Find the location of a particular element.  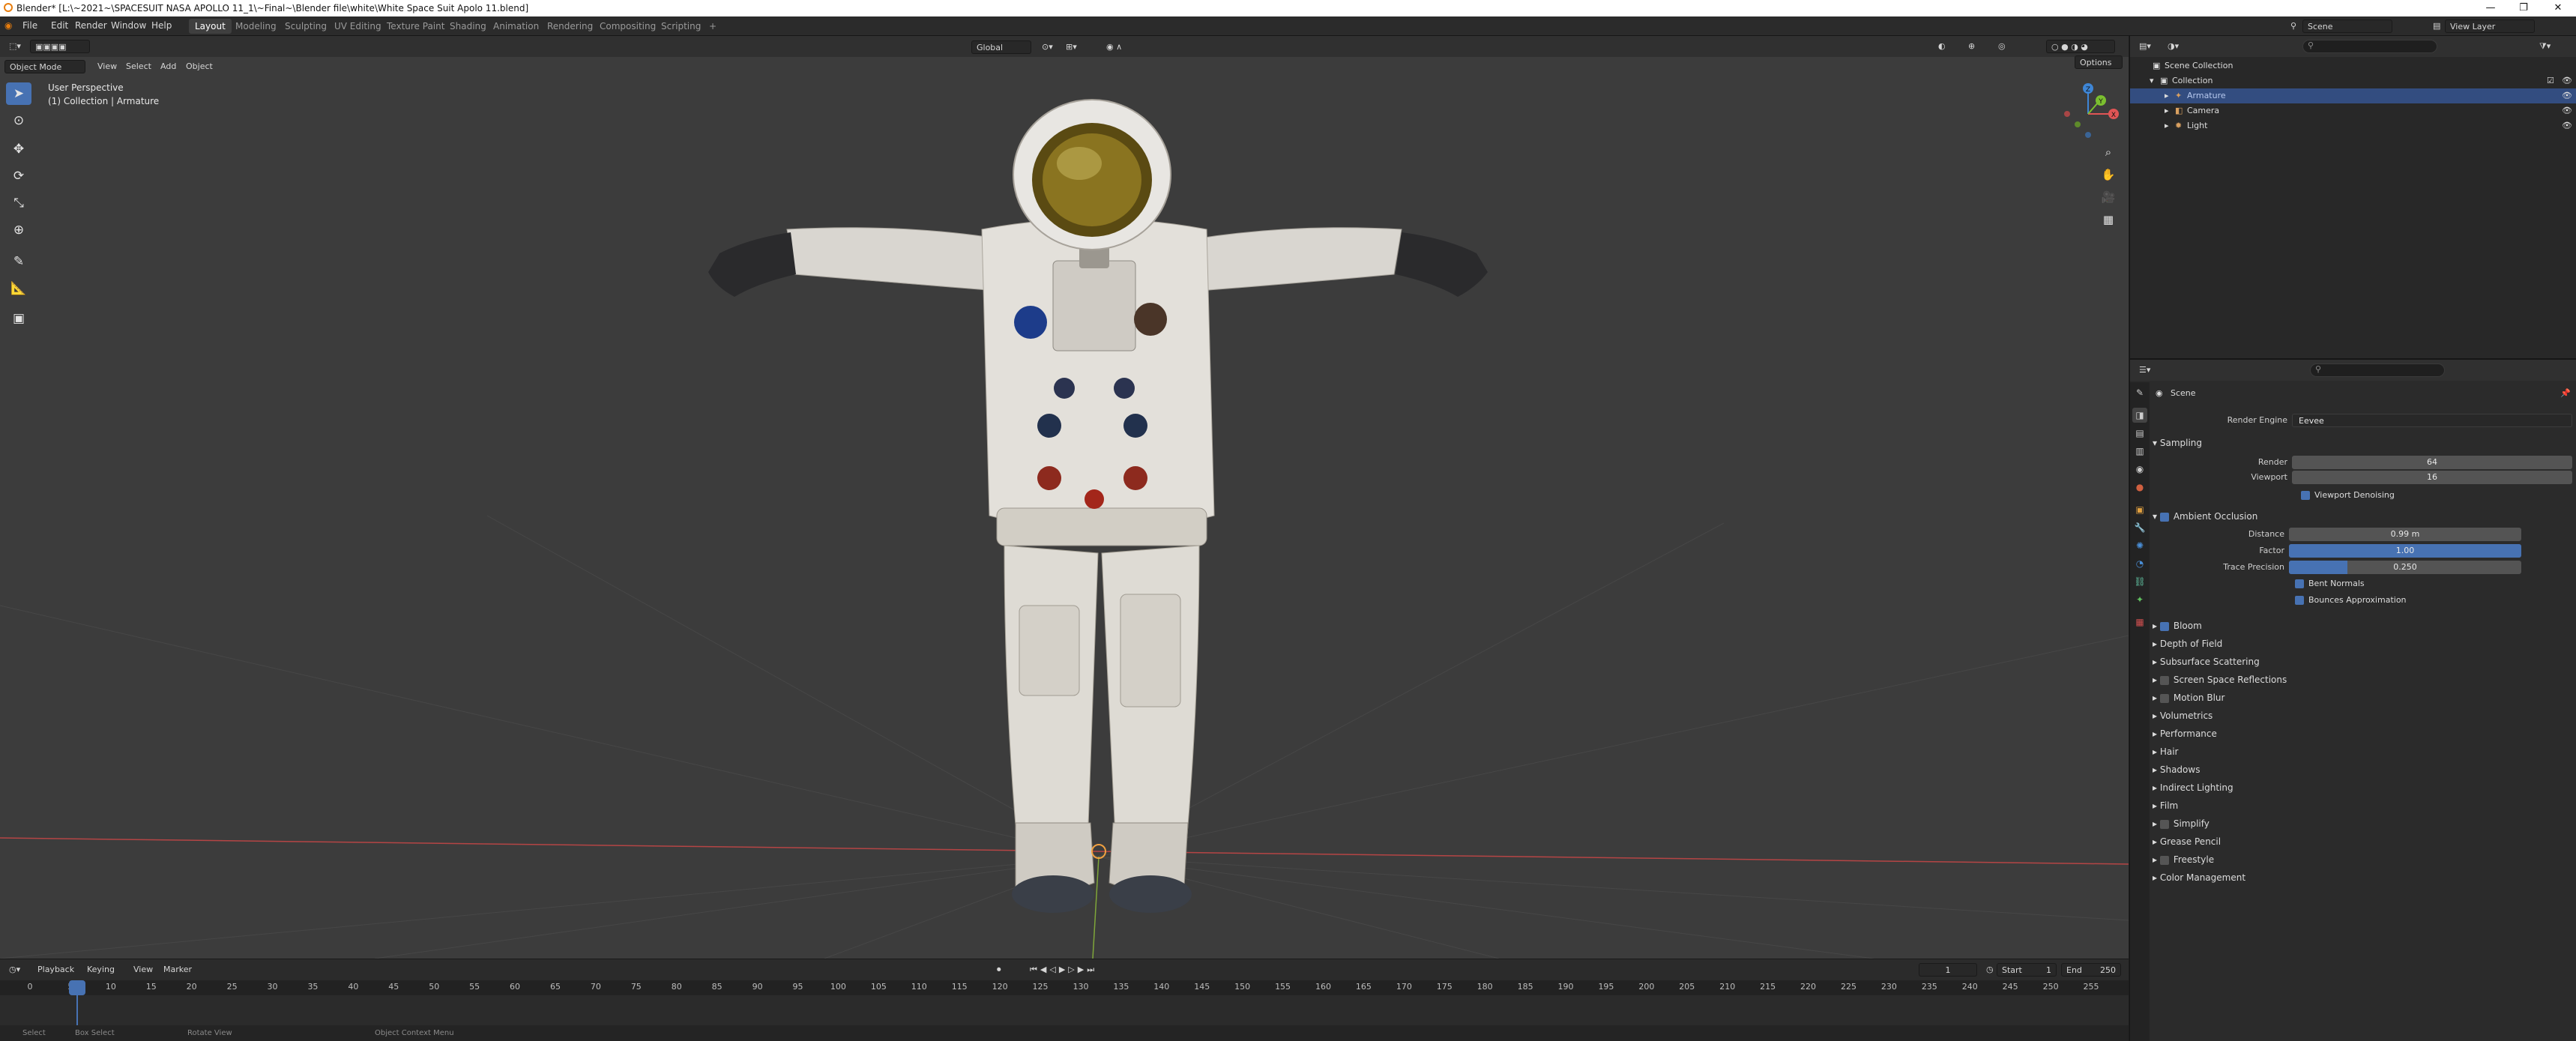

object-tab-icon: ▣ is located at coordinates (2139, 510).